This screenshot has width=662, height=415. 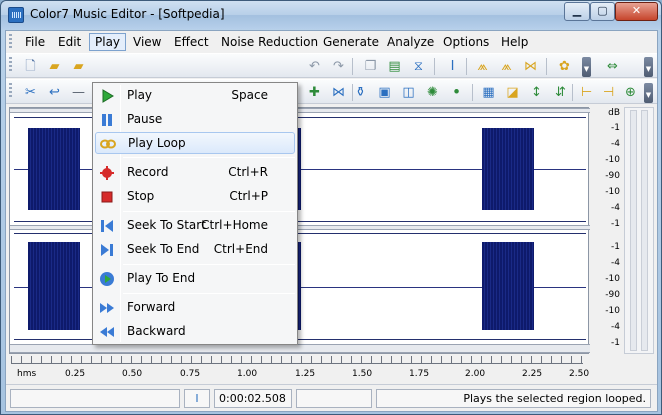 I want to click on amplify-icon: ◪, so click(x=512, y=92).